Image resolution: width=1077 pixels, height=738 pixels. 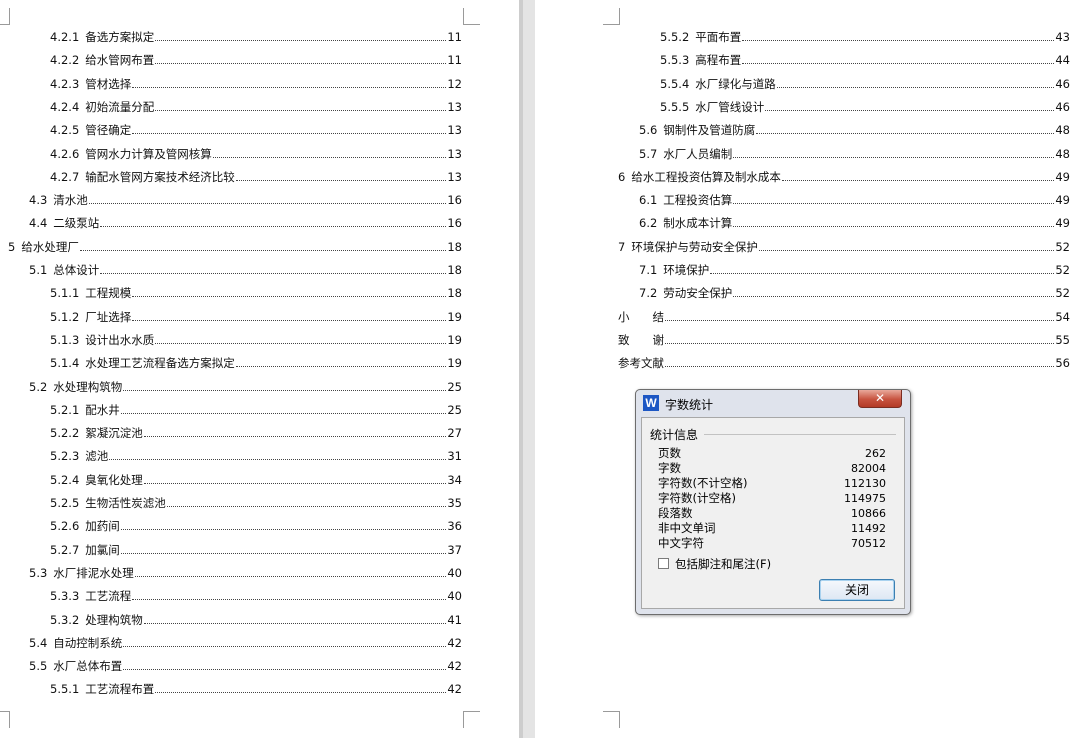 What do you see at coordinates (65, 60) in the screenshot?
I see `toc-section-number: 4.2.2` at bounding box center [65, 60].